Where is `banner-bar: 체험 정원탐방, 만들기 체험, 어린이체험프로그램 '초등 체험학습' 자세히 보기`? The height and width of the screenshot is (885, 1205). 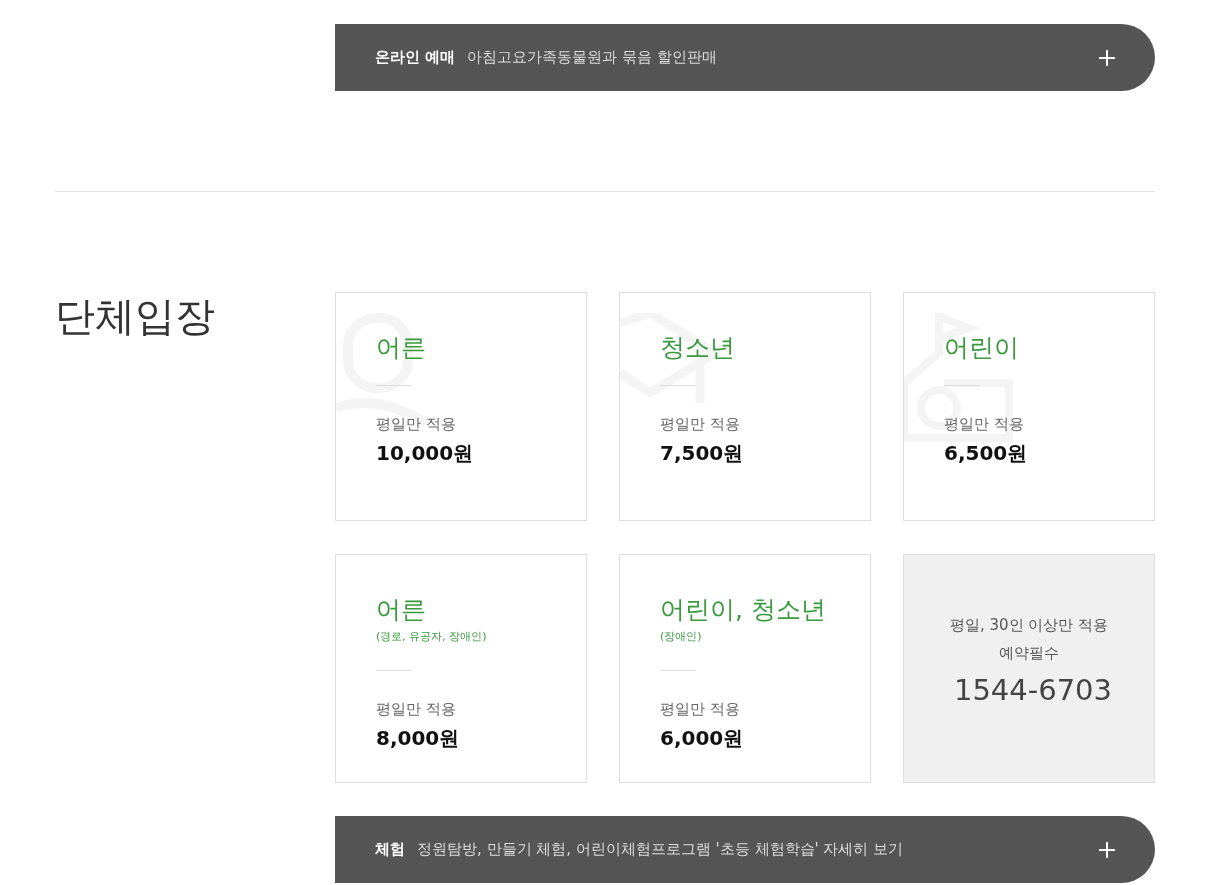
banner-bar: 체험 정원탐방, 만들기 체험, 어린이체험프로그램 '초등 체험학습' 자세히 보기 is located at coordinates (745, 849).